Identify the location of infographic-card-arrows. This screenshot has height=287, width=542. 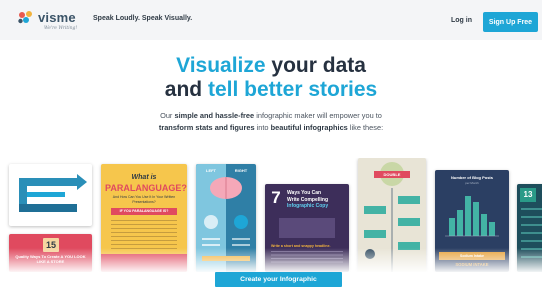
(50, 195).